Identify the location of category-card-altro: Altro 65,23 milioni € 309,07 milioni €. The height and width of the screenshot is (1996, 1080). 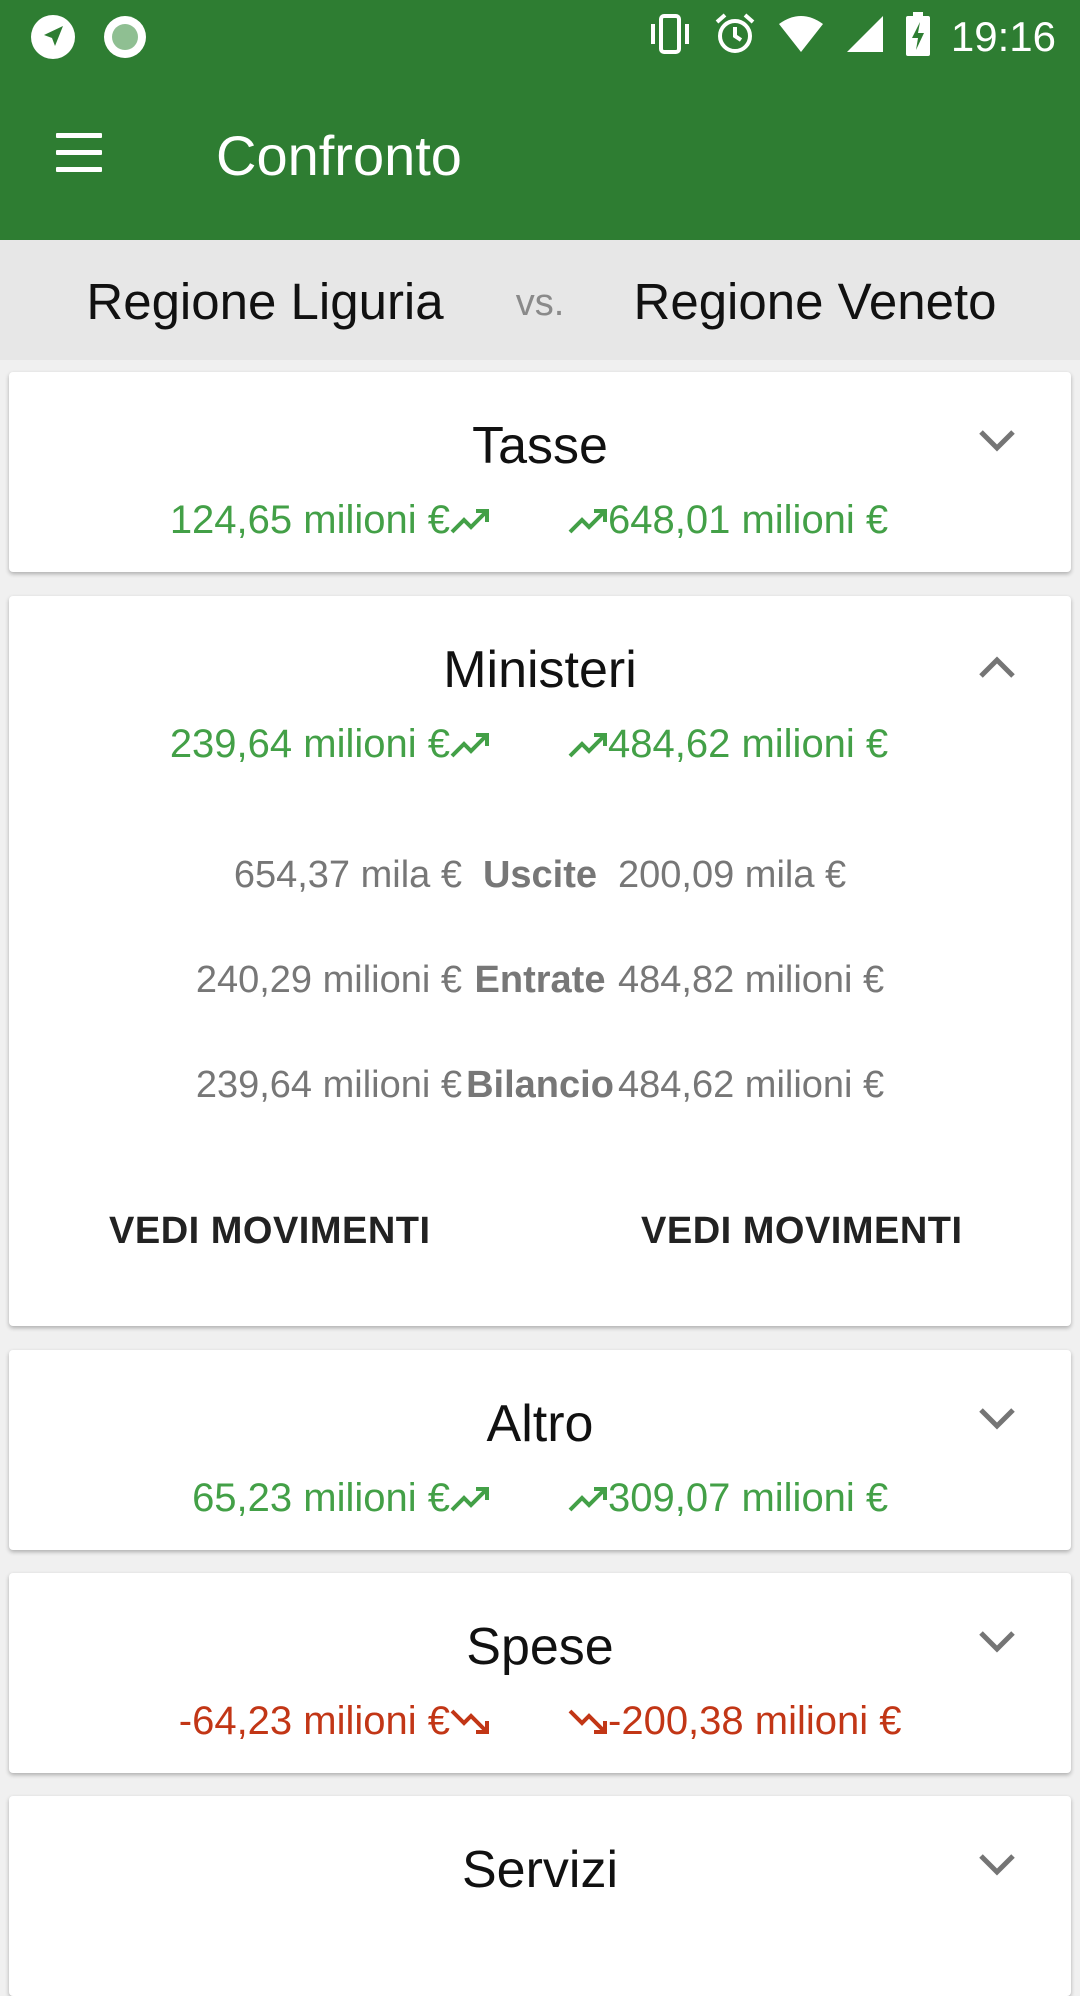
(540, 1450).